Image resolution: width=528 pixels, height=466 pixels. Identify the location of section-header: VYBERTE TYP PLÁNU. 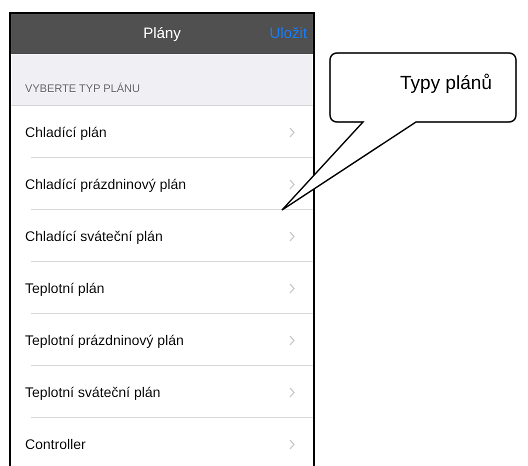
(82, 89).